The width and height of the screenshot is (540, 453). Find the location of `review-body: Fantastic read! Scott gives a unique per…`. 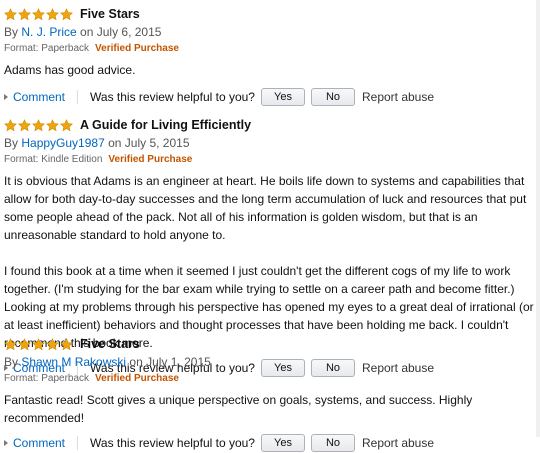

review-body: Fantastic read! Scott gives a unique per… is located at coordinates (270, 409).